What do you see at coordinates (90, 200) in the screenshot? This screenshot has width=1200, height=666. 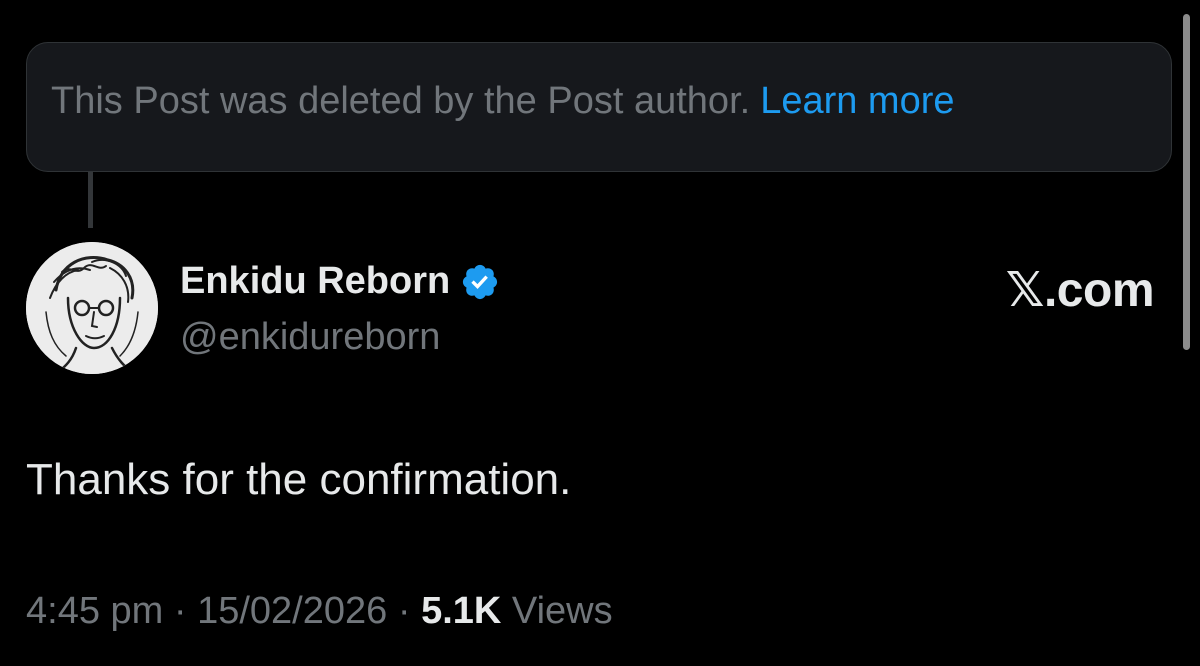 I see `thread-connector-line` at bounding box center [90, 200].